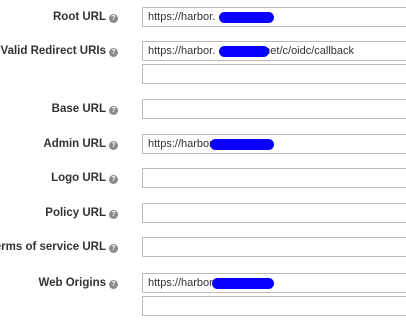  What do you see at coordinates (84, 178) in the screenshot?
I see `logo-url-label: Logo URL?` at bounding box center [84, 178].